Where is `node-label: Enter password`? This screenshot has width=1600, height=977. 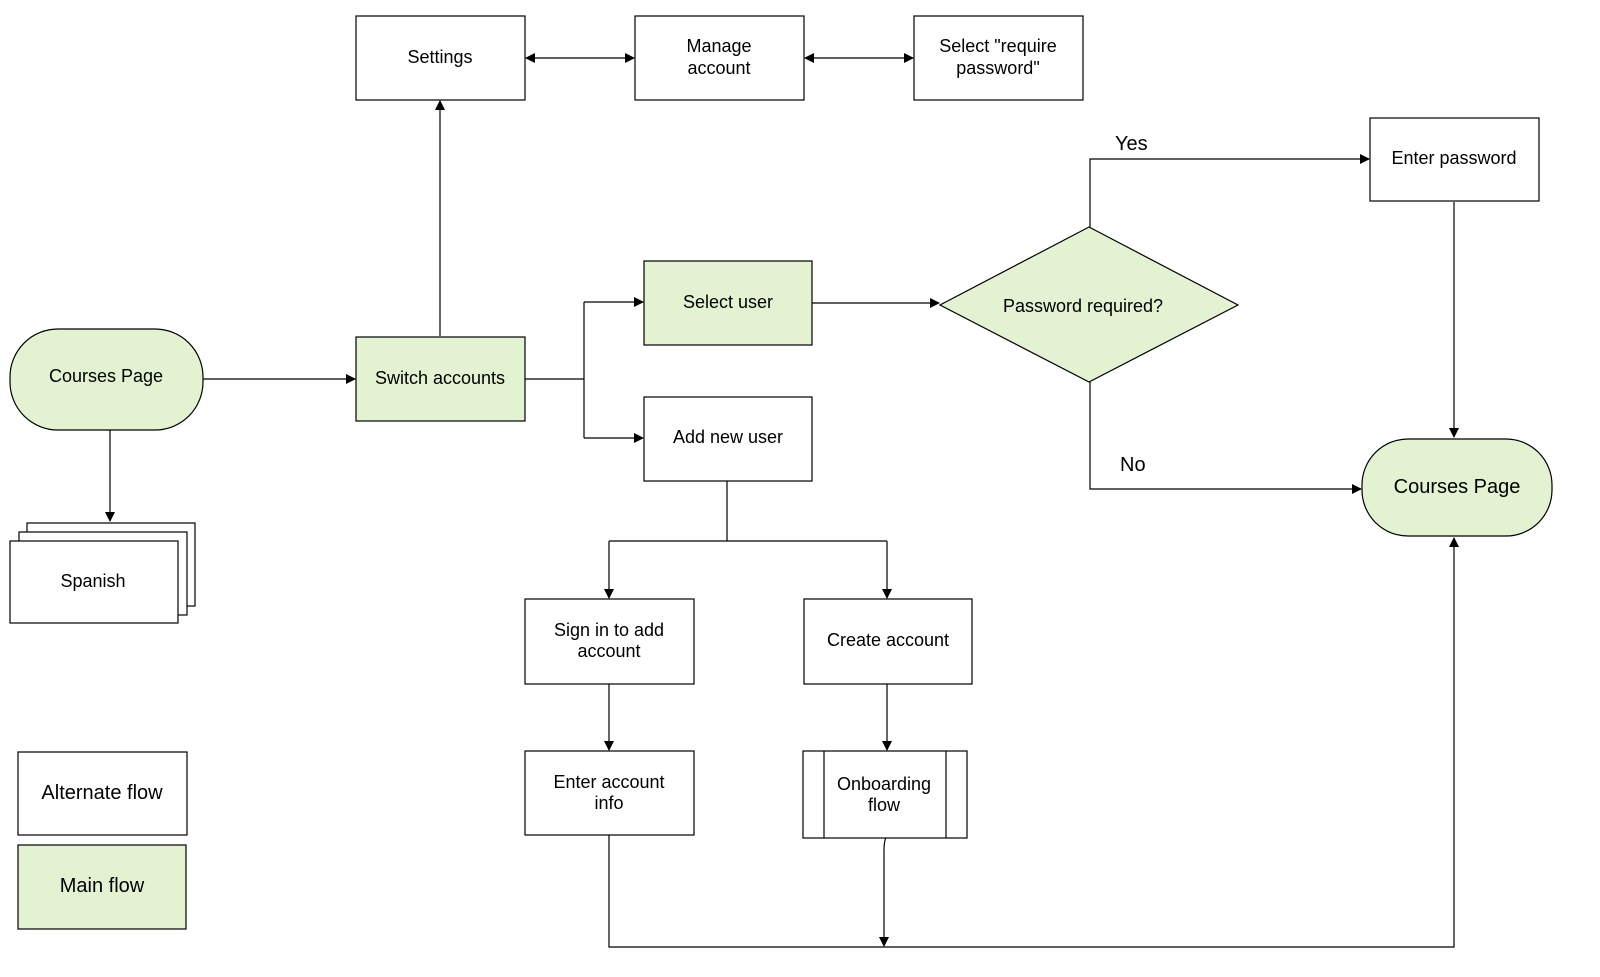 node-label: Enter password is located at coordinates (1453, 158).